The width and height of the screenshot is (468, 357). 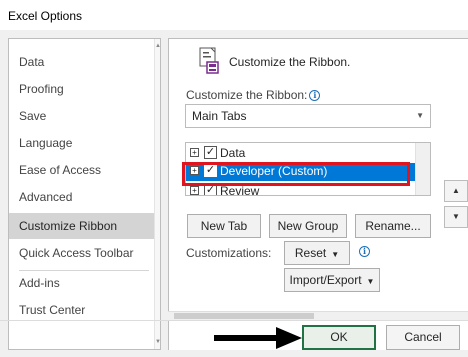 I want to click on move-up-icon: ▲, so click(x=456, y=190).